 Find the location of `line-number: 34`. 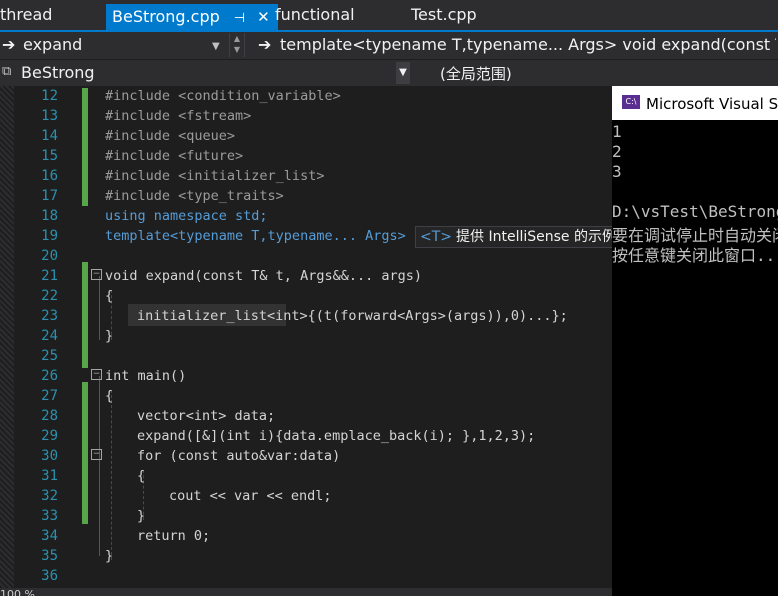

line-number: 34 is located at coordinates (49, 536).